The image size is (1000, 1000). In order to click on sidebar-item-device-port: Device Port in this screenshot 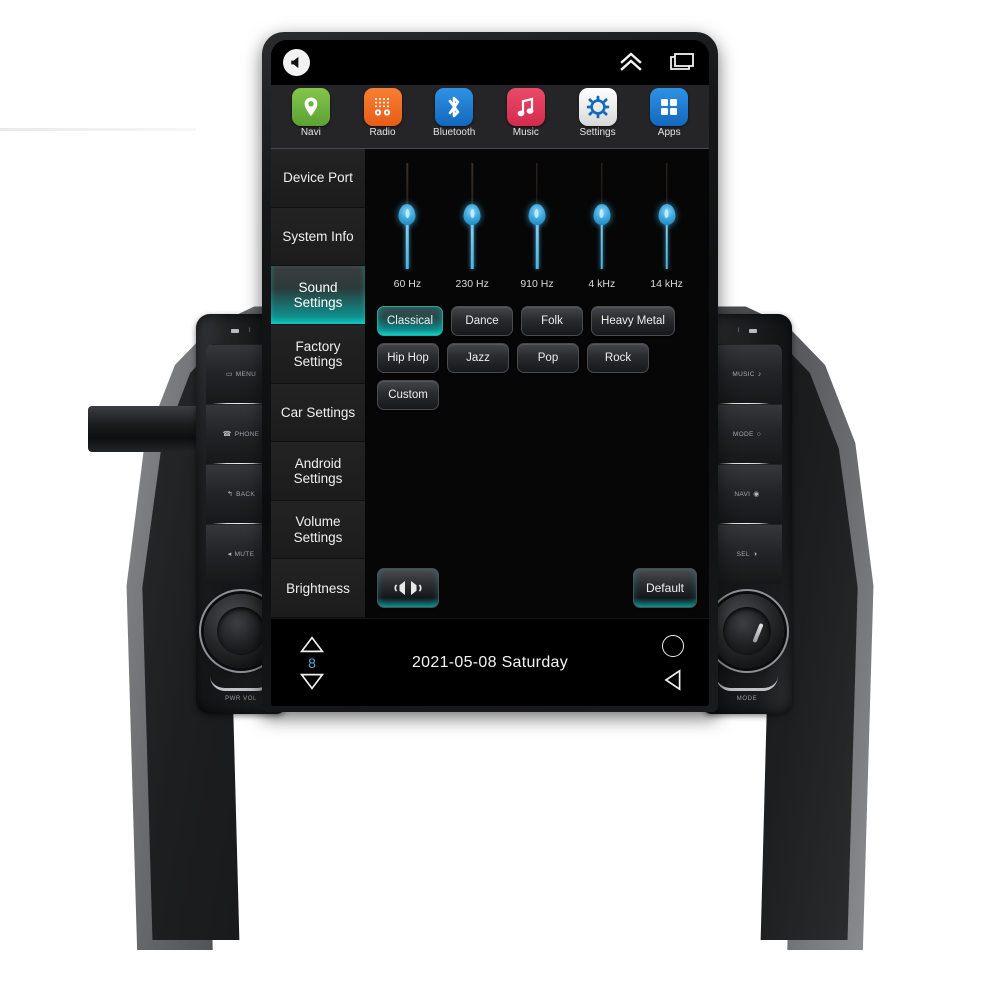, I will do `click(318, 178)`.